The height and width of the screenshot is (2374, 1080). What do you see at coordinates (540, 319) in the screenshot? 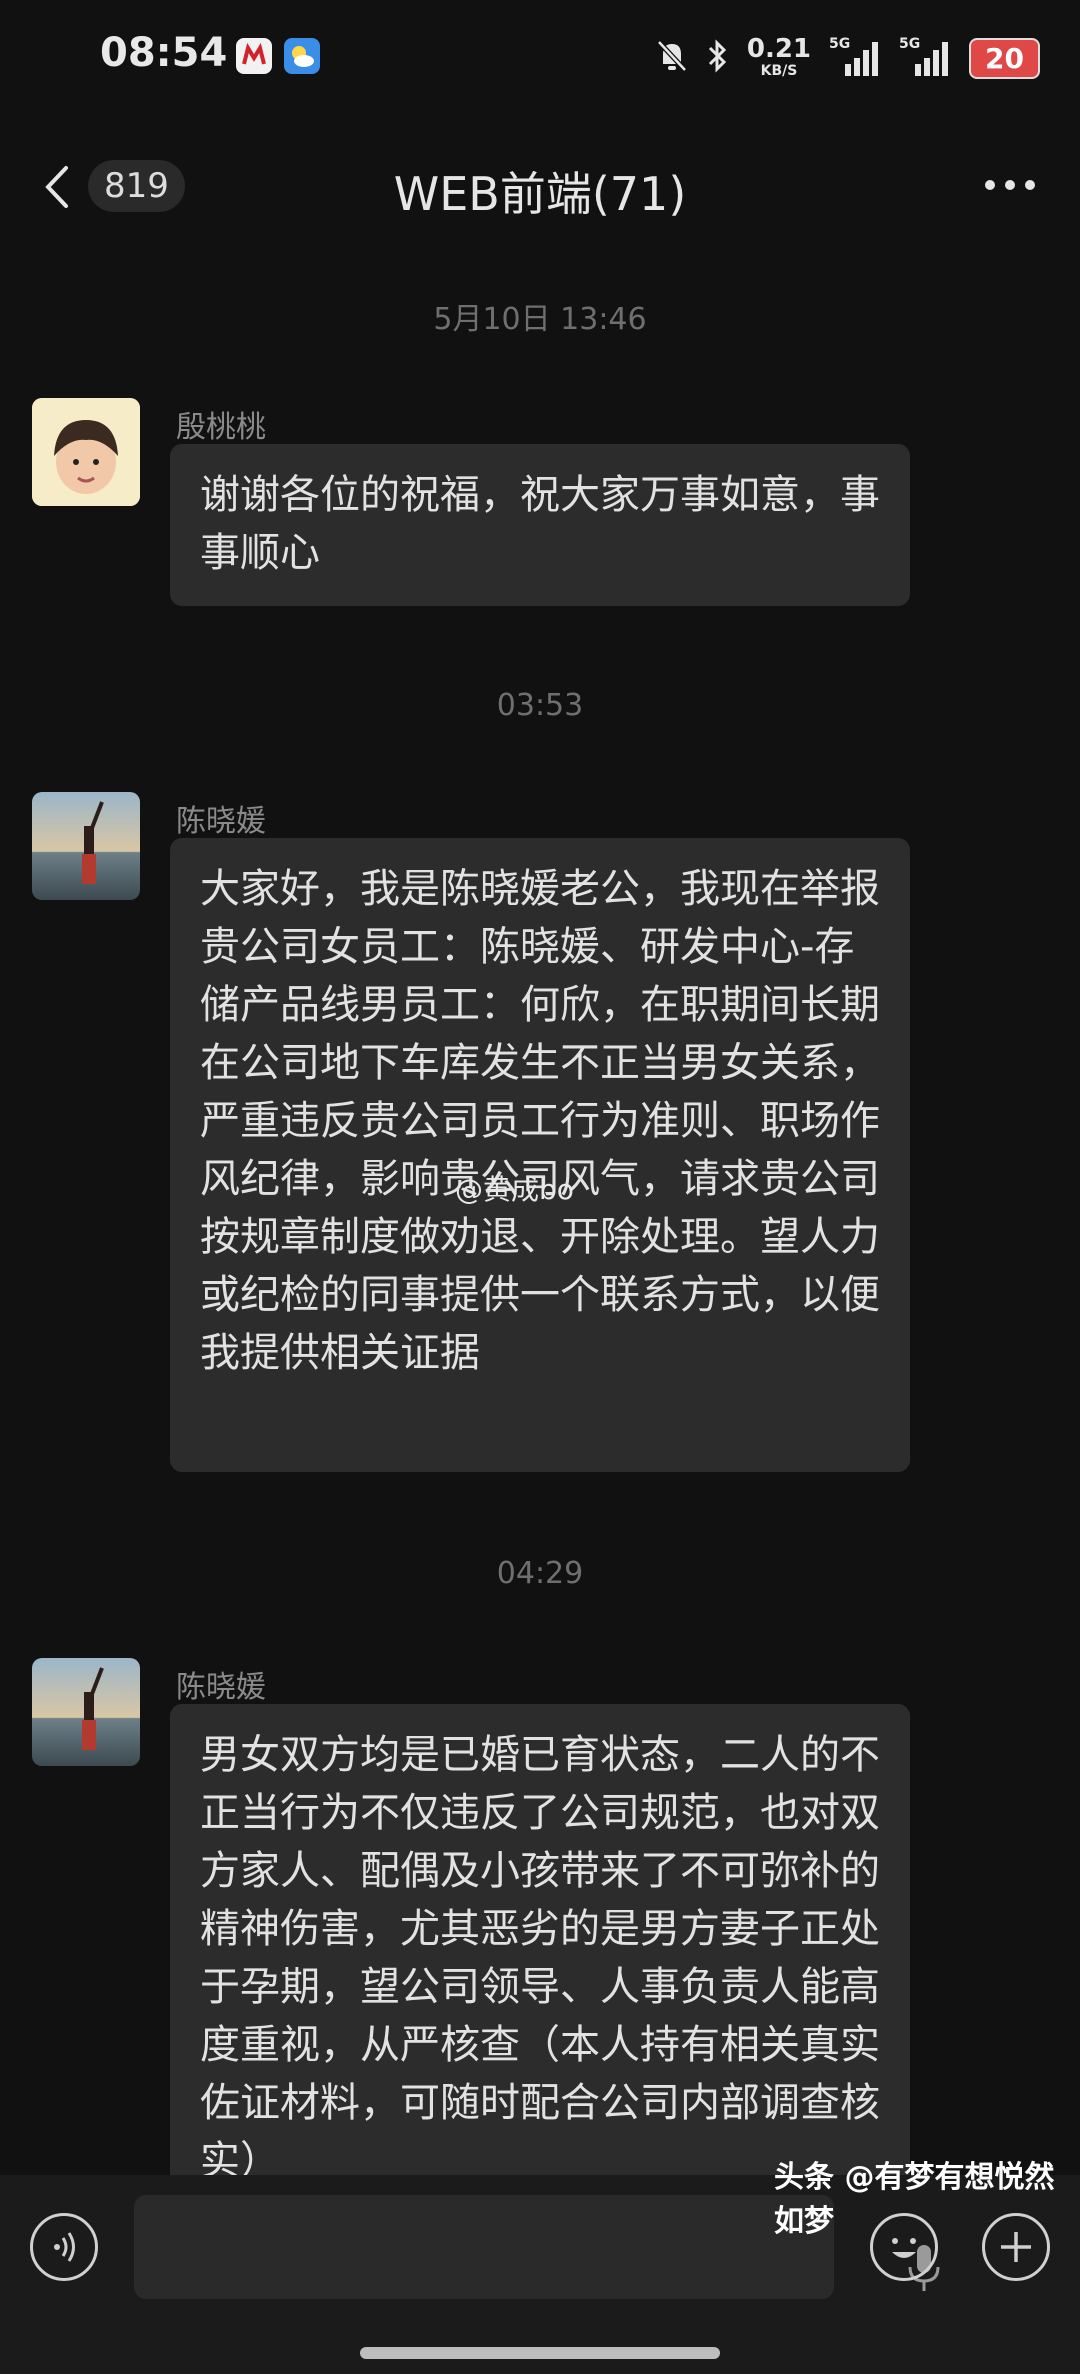
I see `message-timestamp: 5月10日 13:46` at bounding box center [540, 319].